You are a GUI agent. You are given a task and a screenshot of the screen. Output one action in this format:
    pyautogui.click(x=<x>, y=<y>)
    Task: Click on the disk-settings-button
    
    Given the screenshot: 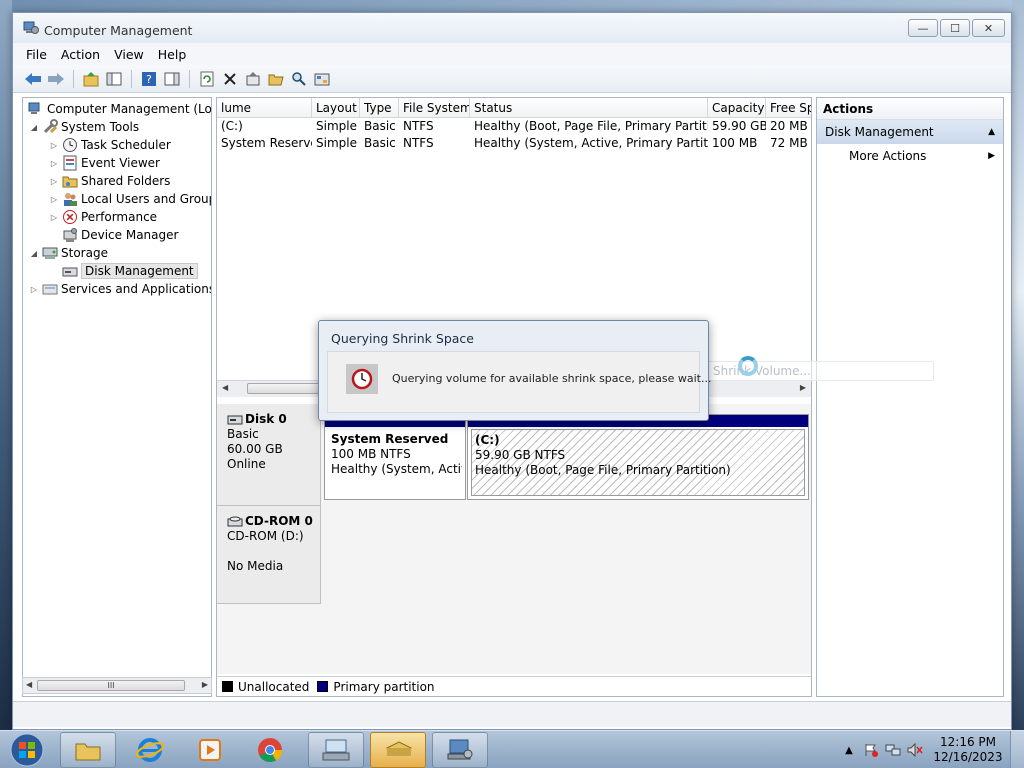 What is the action you would take?
    pyautogui.click(x=322, y=79)
    